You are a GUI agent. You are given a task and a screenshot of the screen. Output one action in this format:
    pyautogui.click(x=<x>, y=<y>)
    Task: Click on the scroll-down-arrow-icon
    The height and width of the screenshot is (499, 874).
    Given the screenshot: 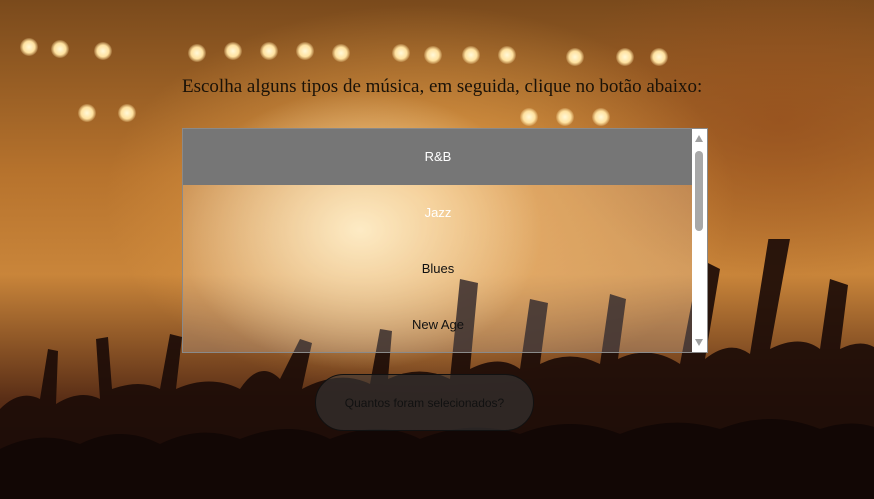 What is the action you would take?
    pyautogui.click(x=699, y=342)
    